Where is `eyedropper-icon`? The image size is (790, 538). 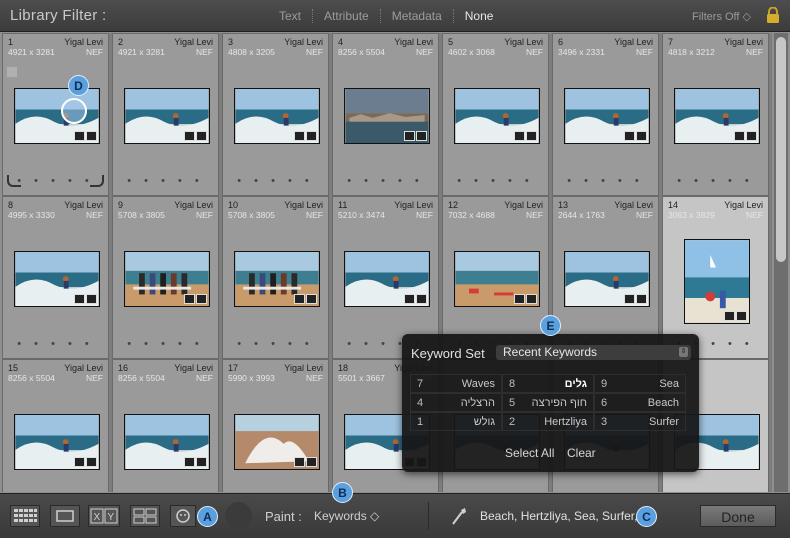 eyedropper-icon is located at coordinates (459, 516).